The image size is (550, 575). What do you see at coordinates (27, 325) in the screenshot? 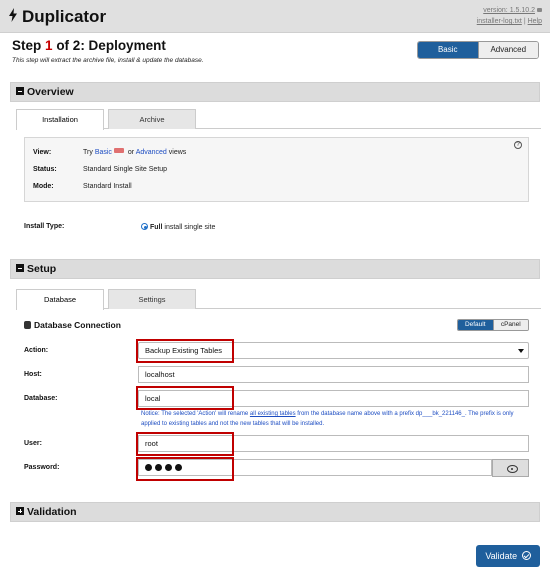
I see `database-icon` at bounding box center [27, 325].